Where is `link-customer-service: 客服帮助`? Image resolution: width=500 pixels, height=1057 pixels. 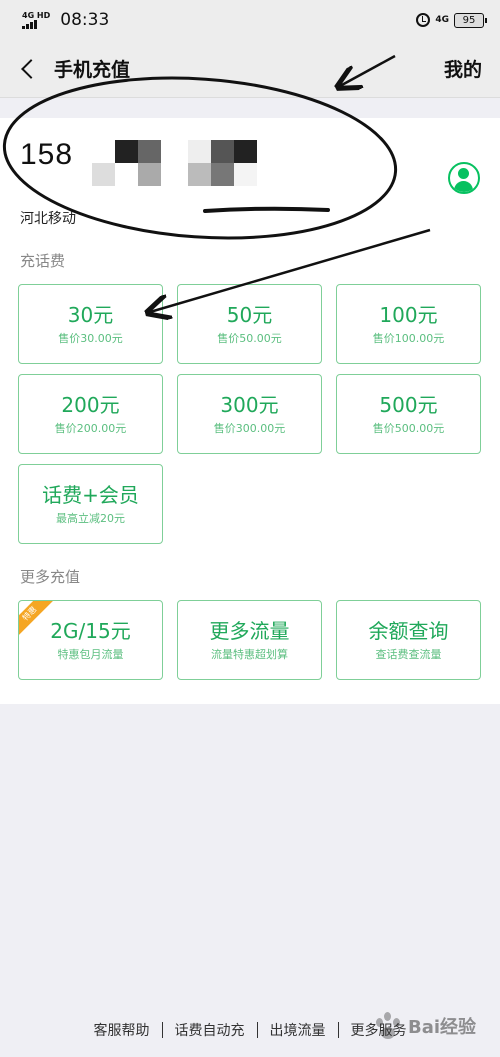 link-customer-service: 客服帮助 is located at coordinates (122, 1030).